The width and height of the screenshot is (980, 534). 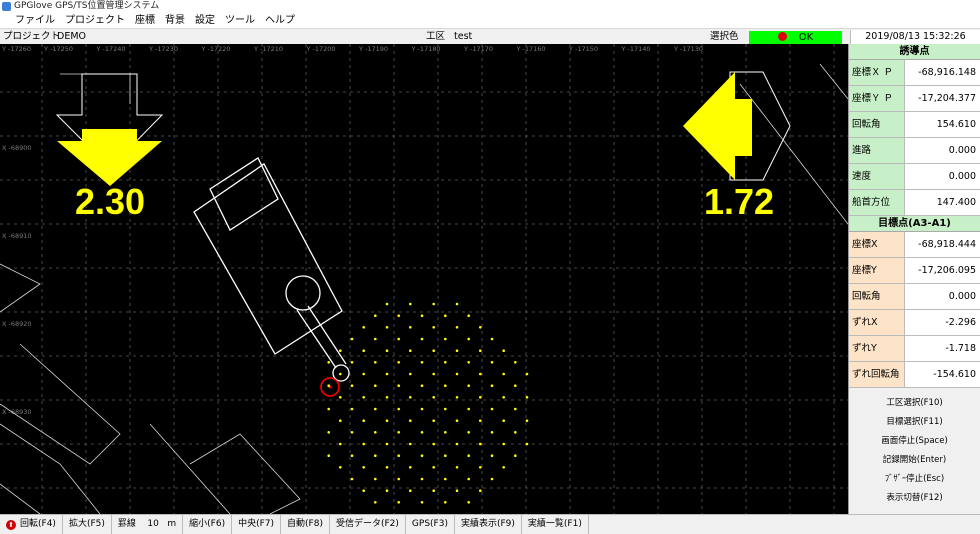 What do you see at coordinates (163, 49) in the screenshot?
I see `axis-label-top: Y -17230` at bounding box center [163, 49].